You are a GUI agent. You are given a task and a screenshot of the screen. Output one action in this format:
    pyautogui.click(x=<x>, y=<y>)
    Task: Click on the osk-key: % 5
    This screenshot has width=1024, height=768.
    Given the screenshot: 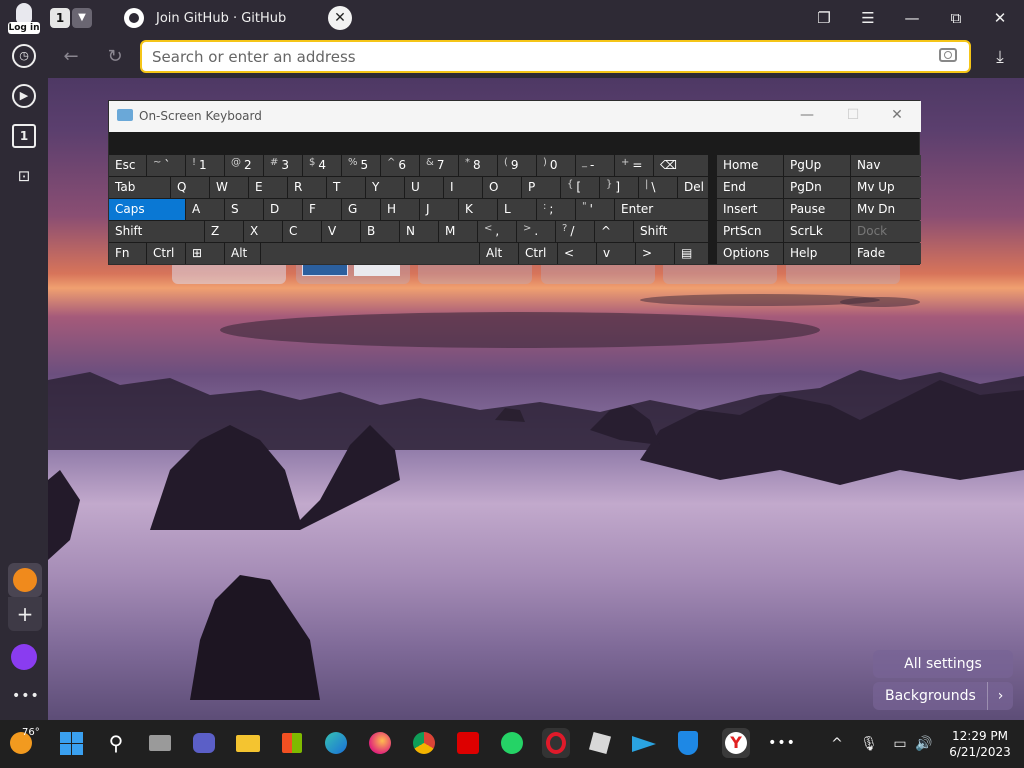 What is the action you would take?
    pyautogui.click(x=361, y=165)
    